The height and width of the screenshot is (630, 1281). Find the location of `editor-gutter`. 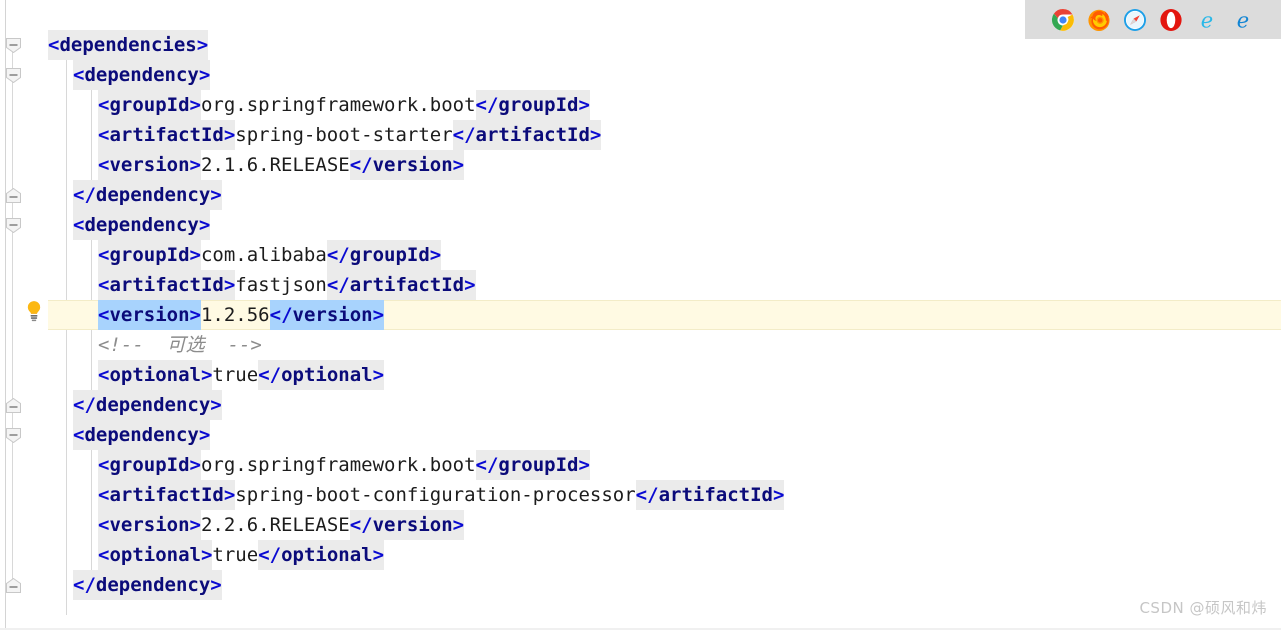

editor-gutter is located at coordinates (24, 315).